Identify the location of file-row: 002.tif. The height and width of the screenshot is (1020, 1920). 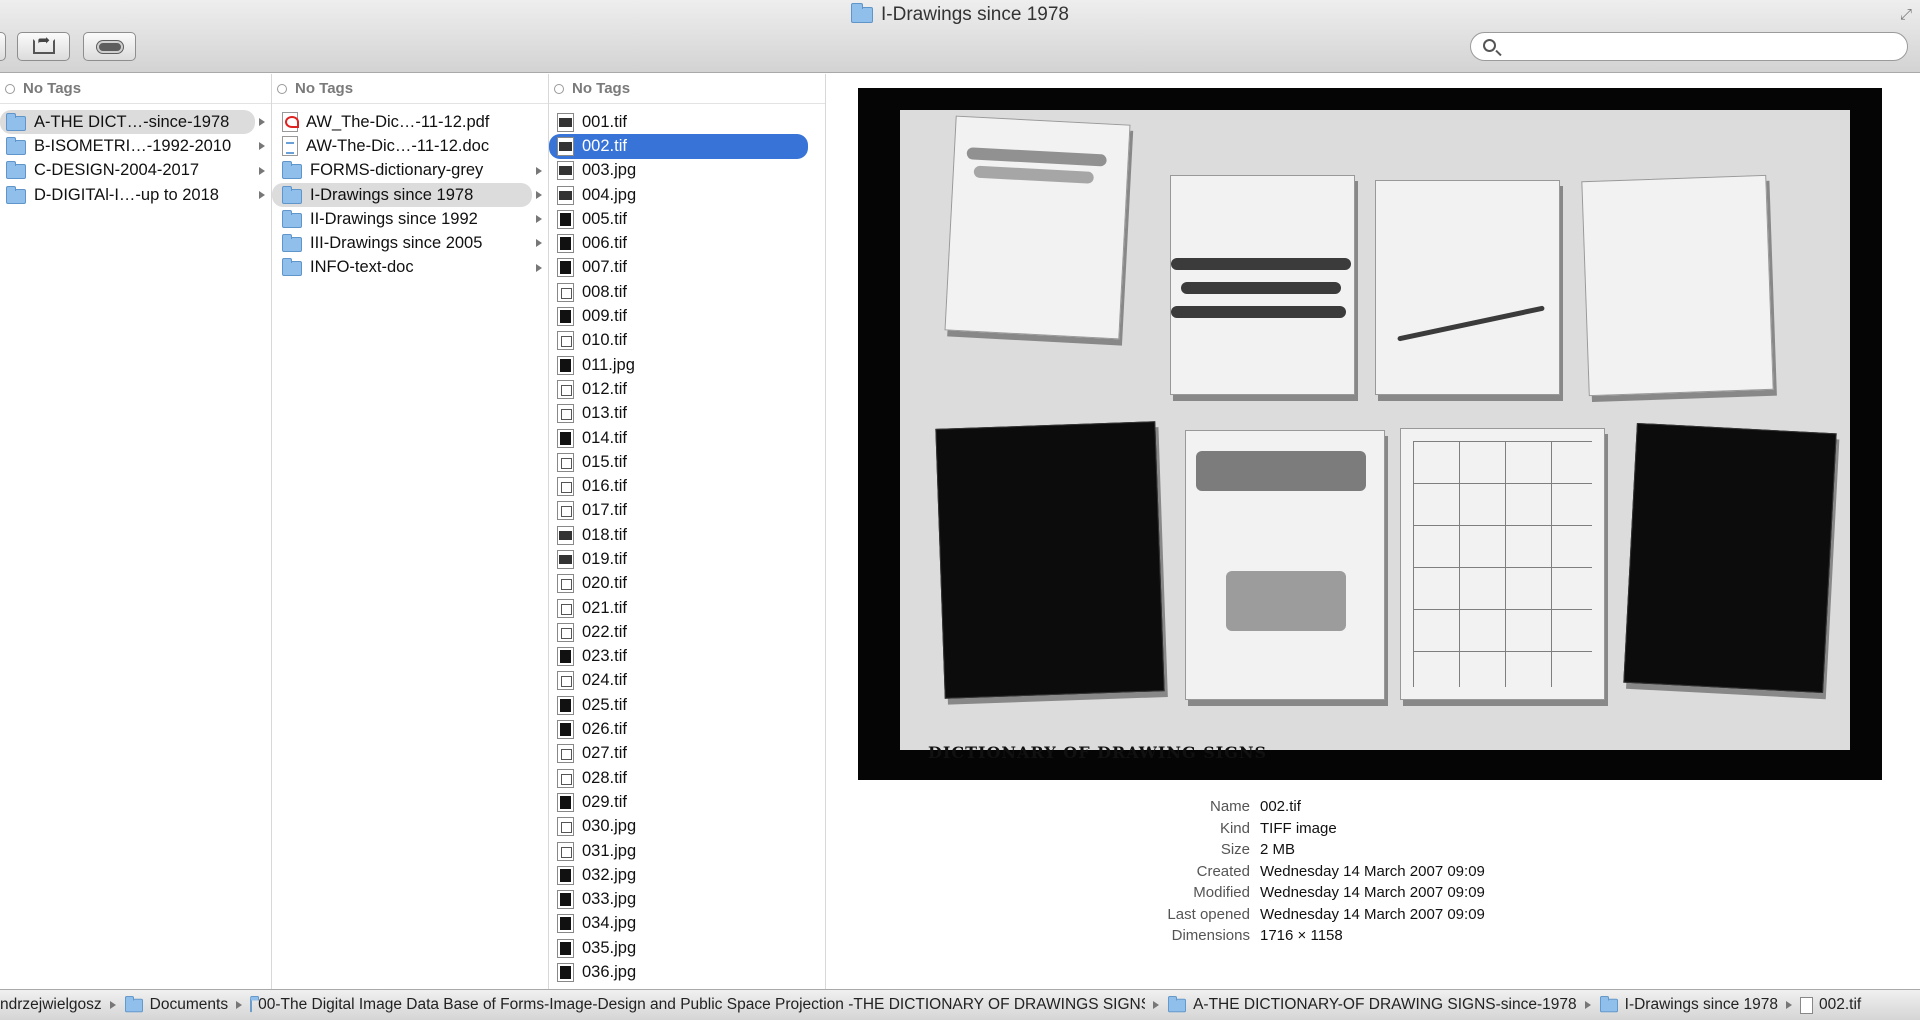
(678, 146).